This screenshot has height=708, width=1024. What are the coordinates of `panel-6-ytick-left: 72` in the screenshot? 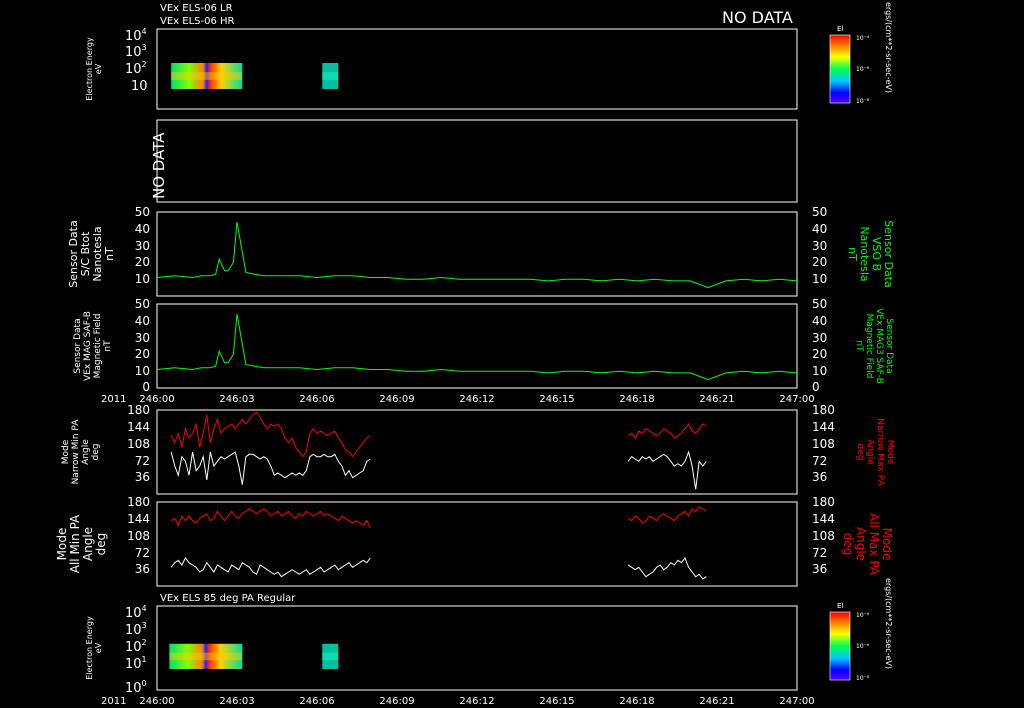 It's located at (142, 553).